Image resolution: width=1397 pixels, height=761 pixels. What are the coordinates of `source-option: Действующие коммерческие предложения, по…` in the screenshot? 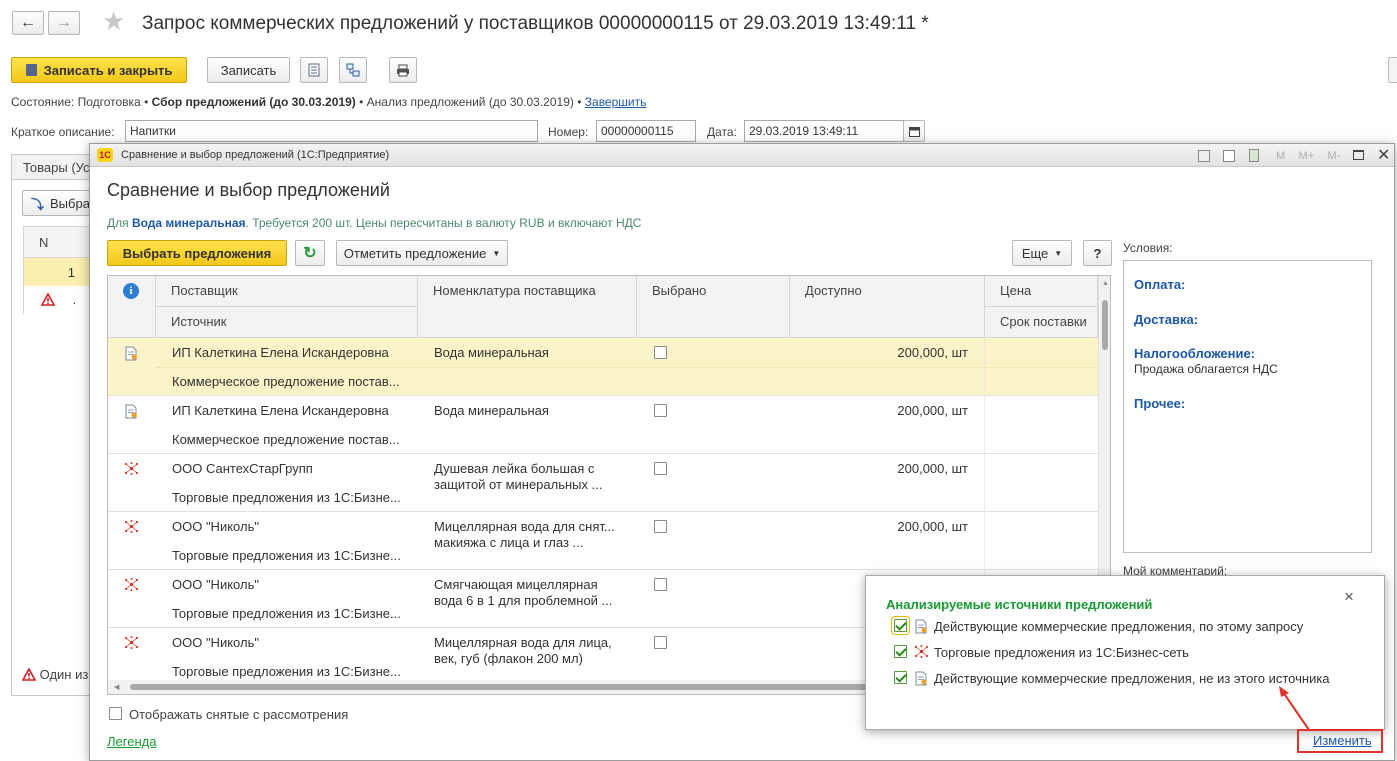 It's located at (1131, 626).